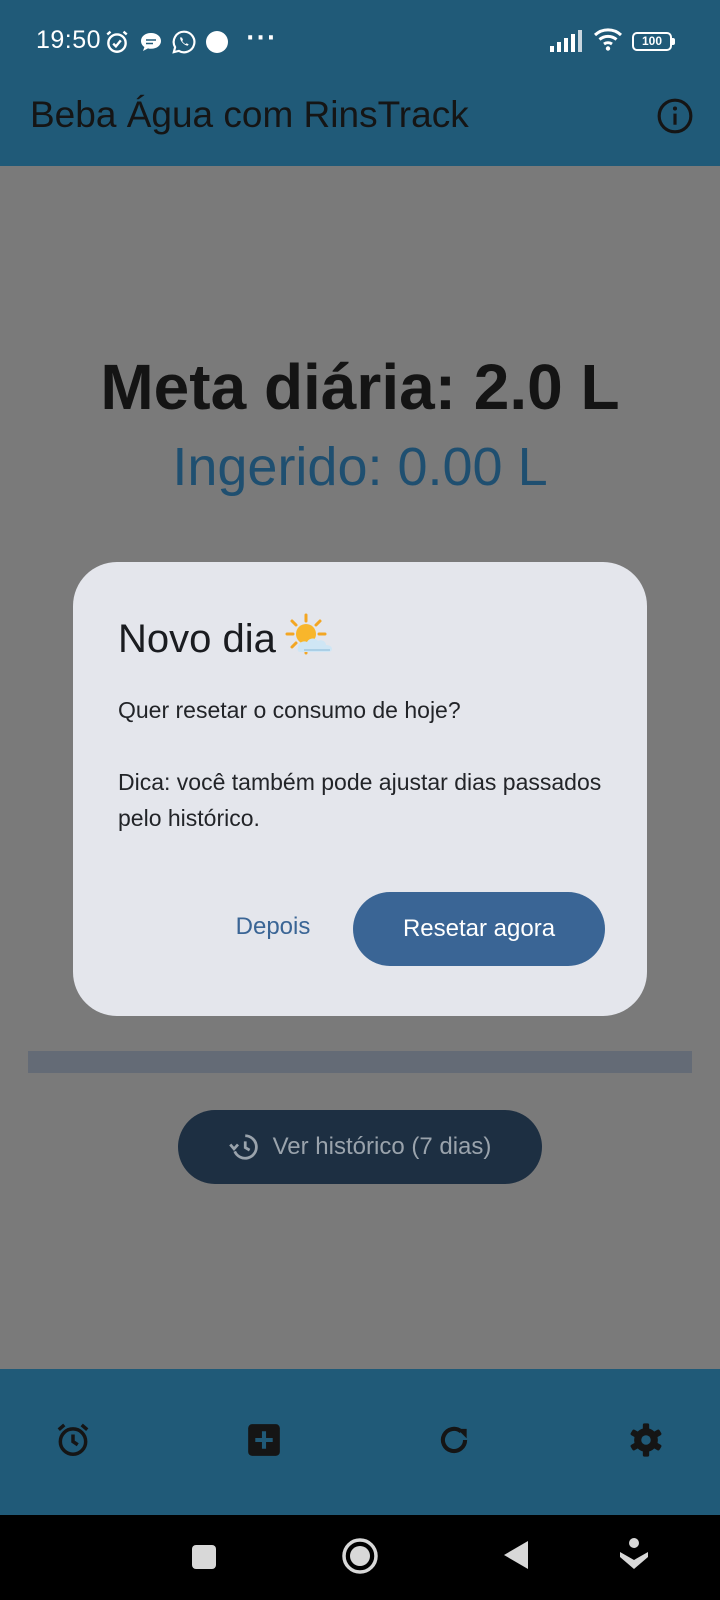 This screenshot has height=1600, width=720. I want to click on recents-icon, so click(204, 1559).